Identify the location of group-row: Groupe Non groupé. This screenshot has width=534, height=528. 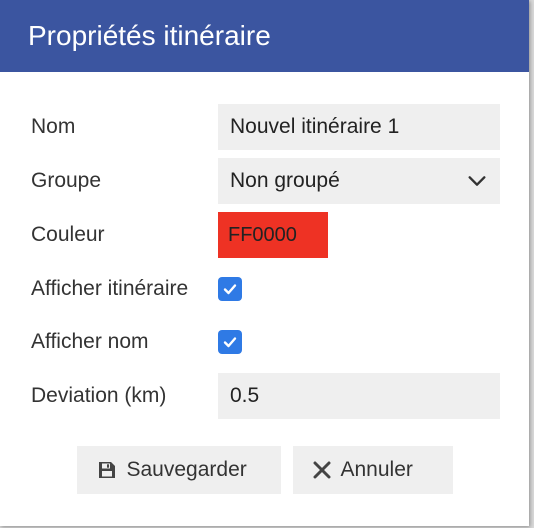
(265, 181).